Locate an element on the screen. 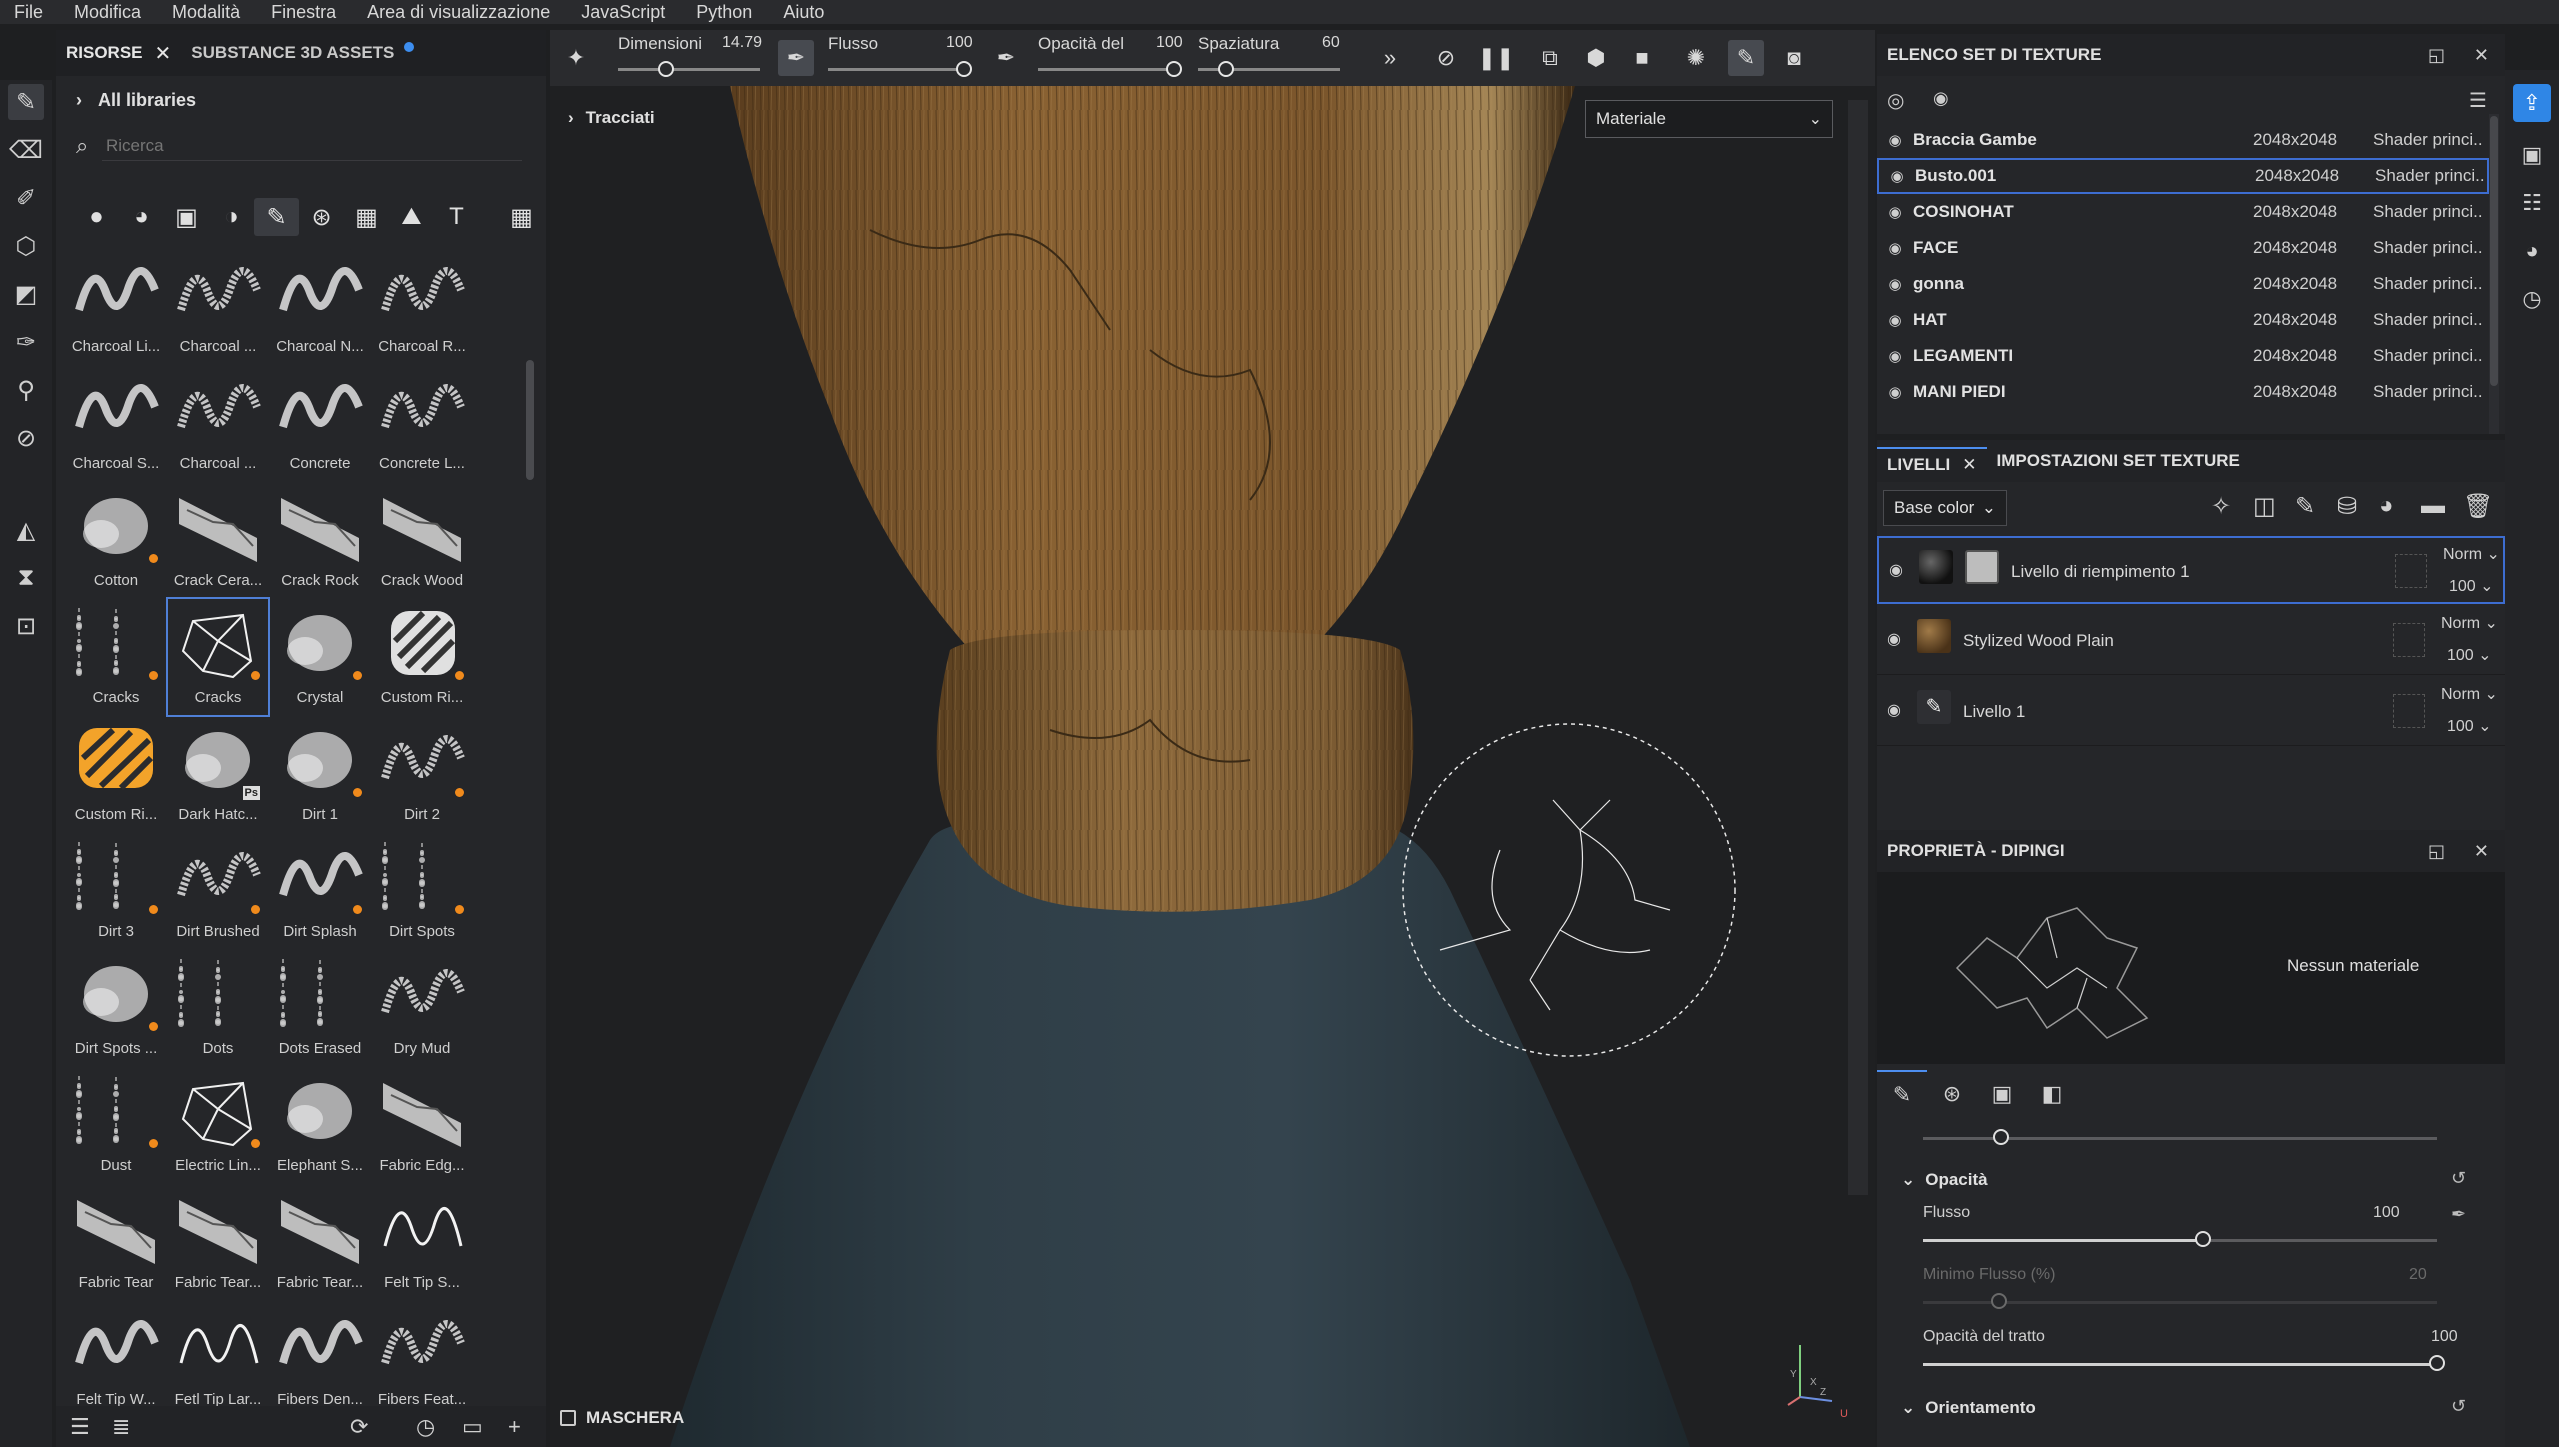  orientation-section: ⌄ Orientamento is located at coordinates (1968, 1408).